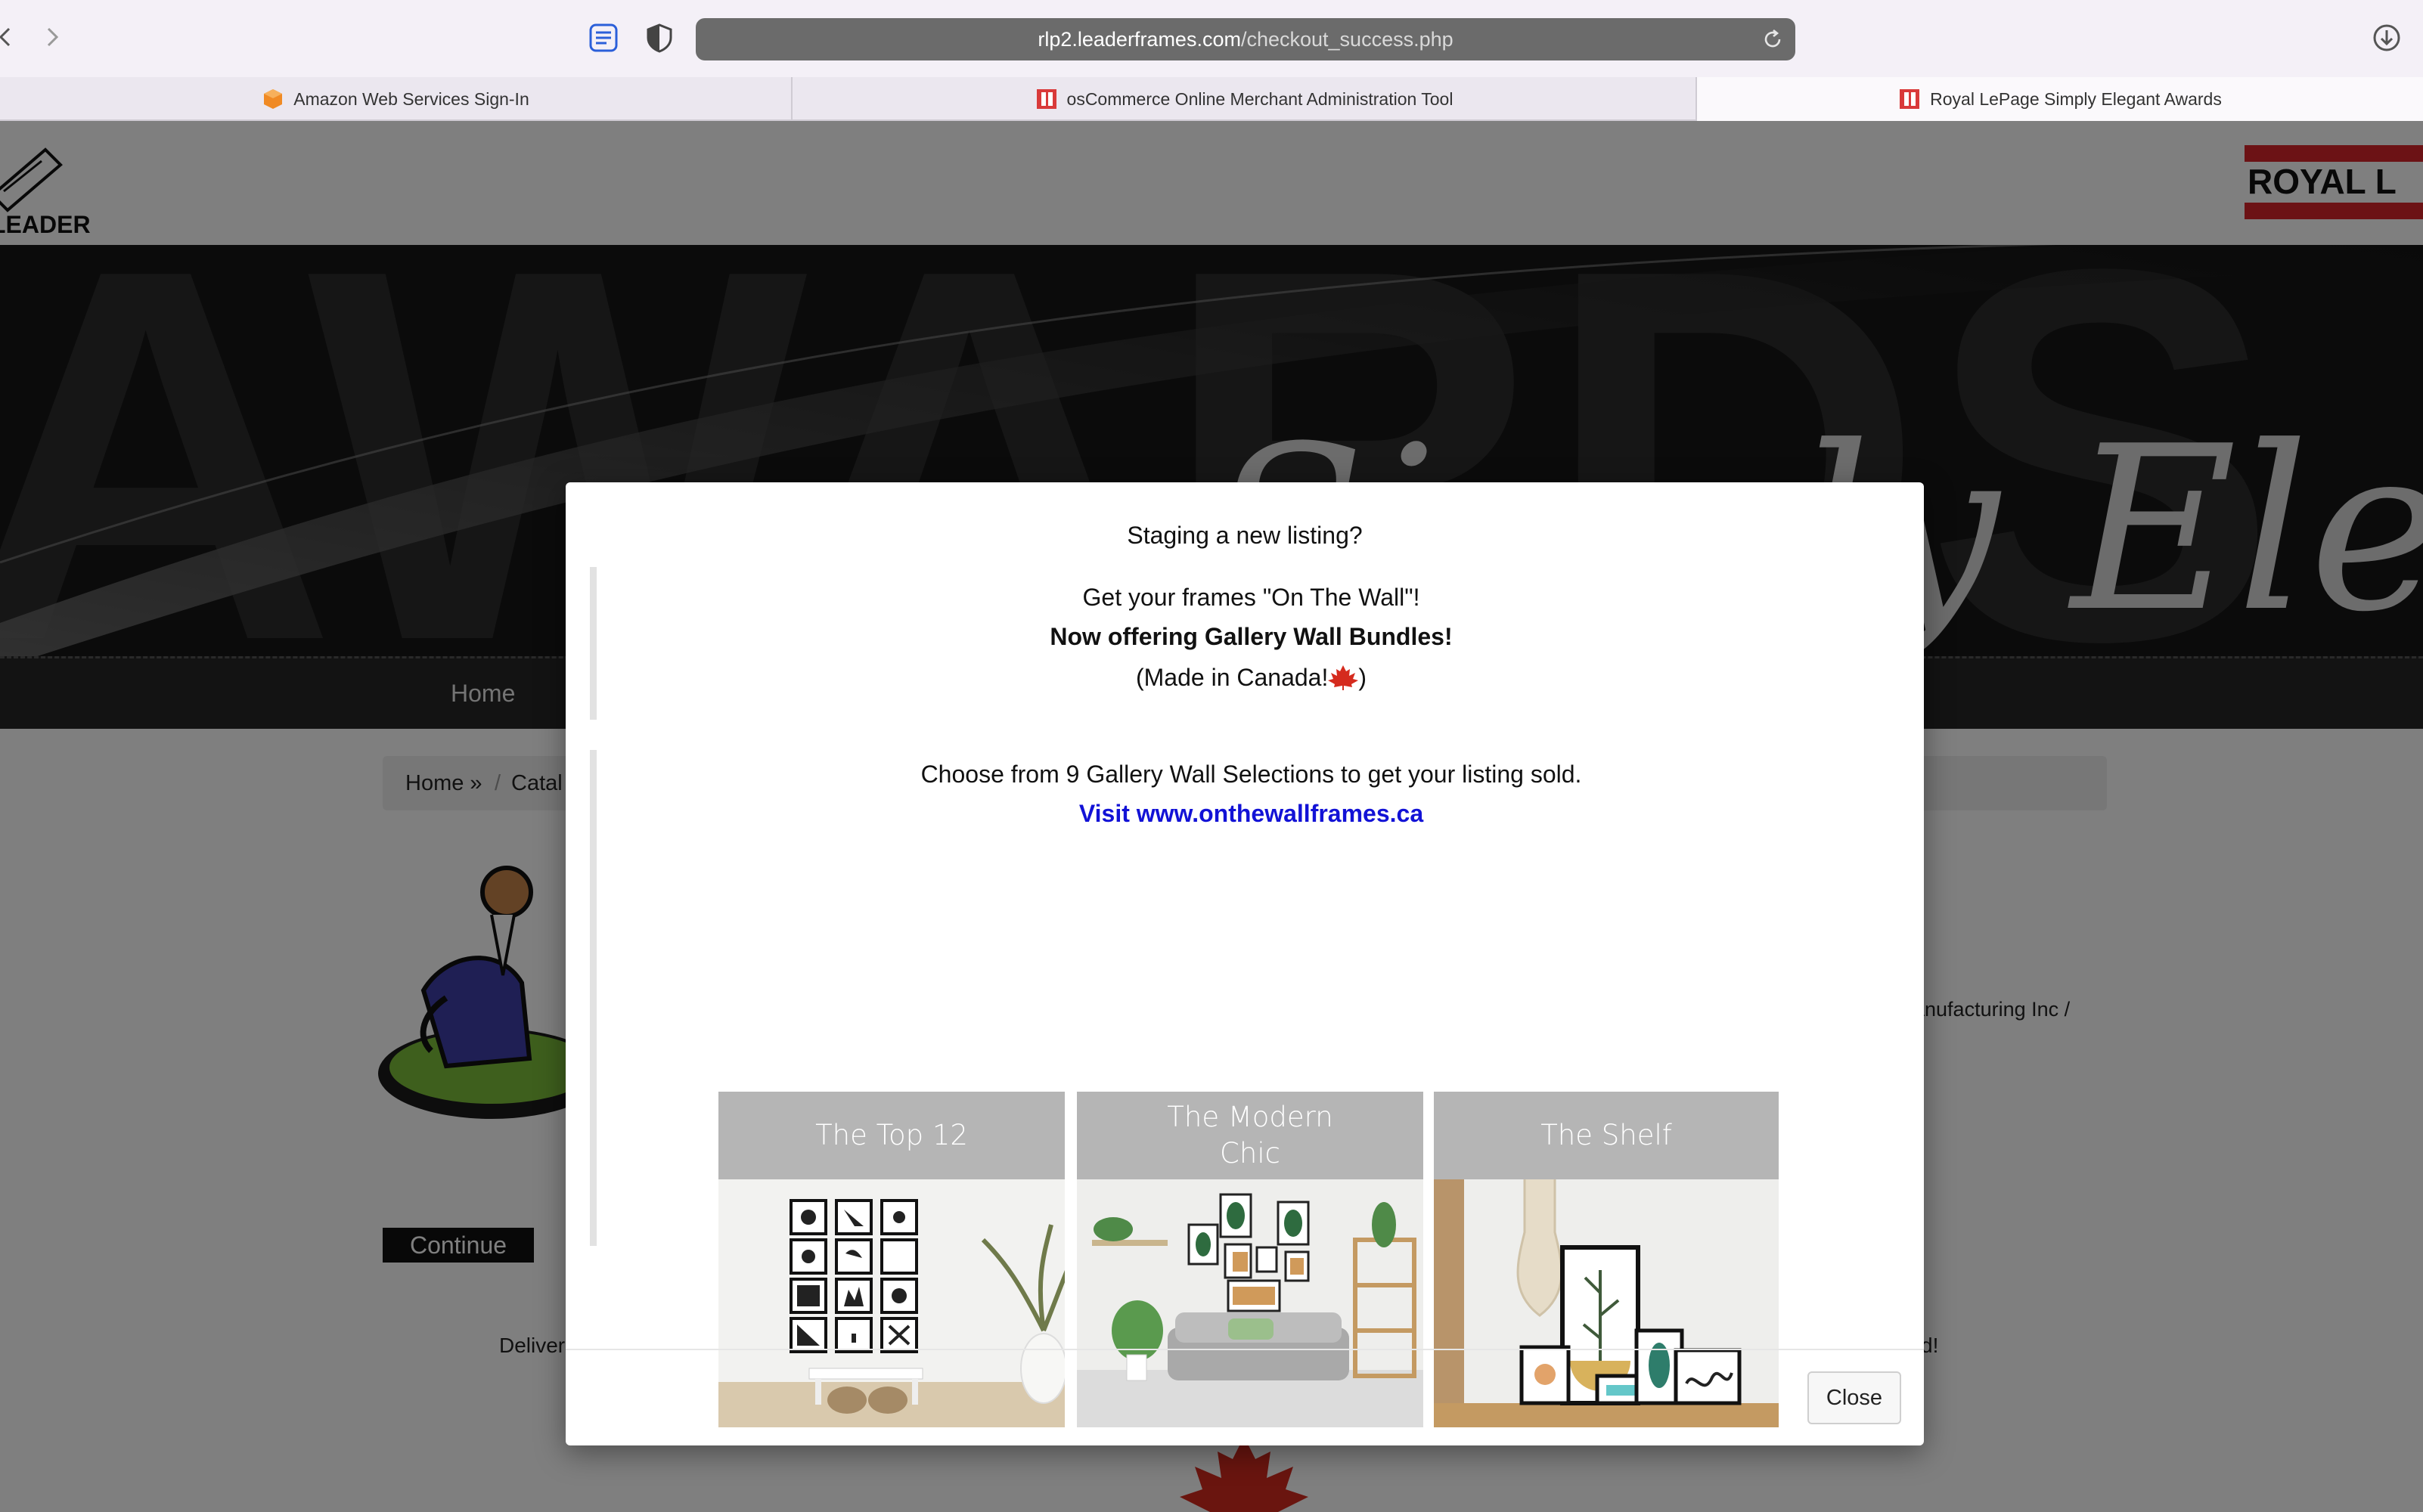 This screenshot has width=2423, height=1512. Describe the element at coordinates (603, 38) in the screenshot. I see `reader-extension-icon` at that location.